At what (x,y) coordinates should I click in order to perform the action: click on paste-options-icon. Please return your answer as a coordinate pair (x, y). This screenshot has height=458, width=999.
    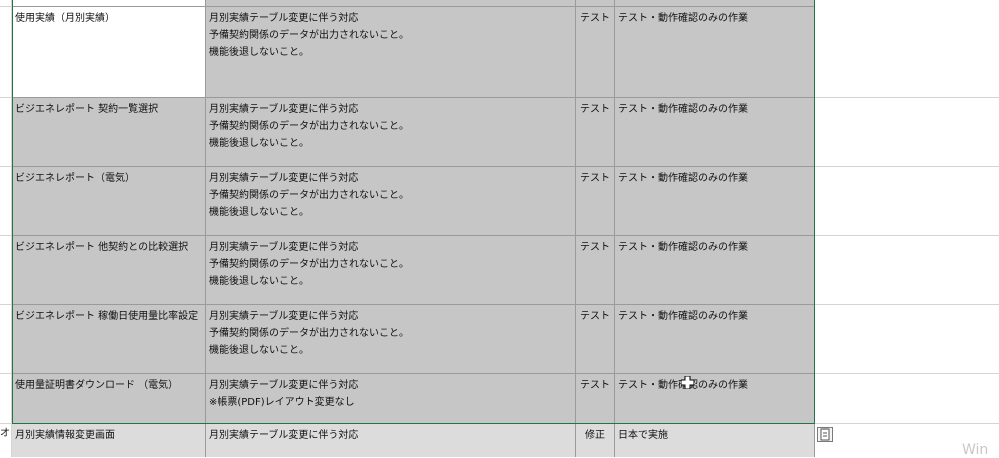
    Looking at the image, I should click on (825, 434).